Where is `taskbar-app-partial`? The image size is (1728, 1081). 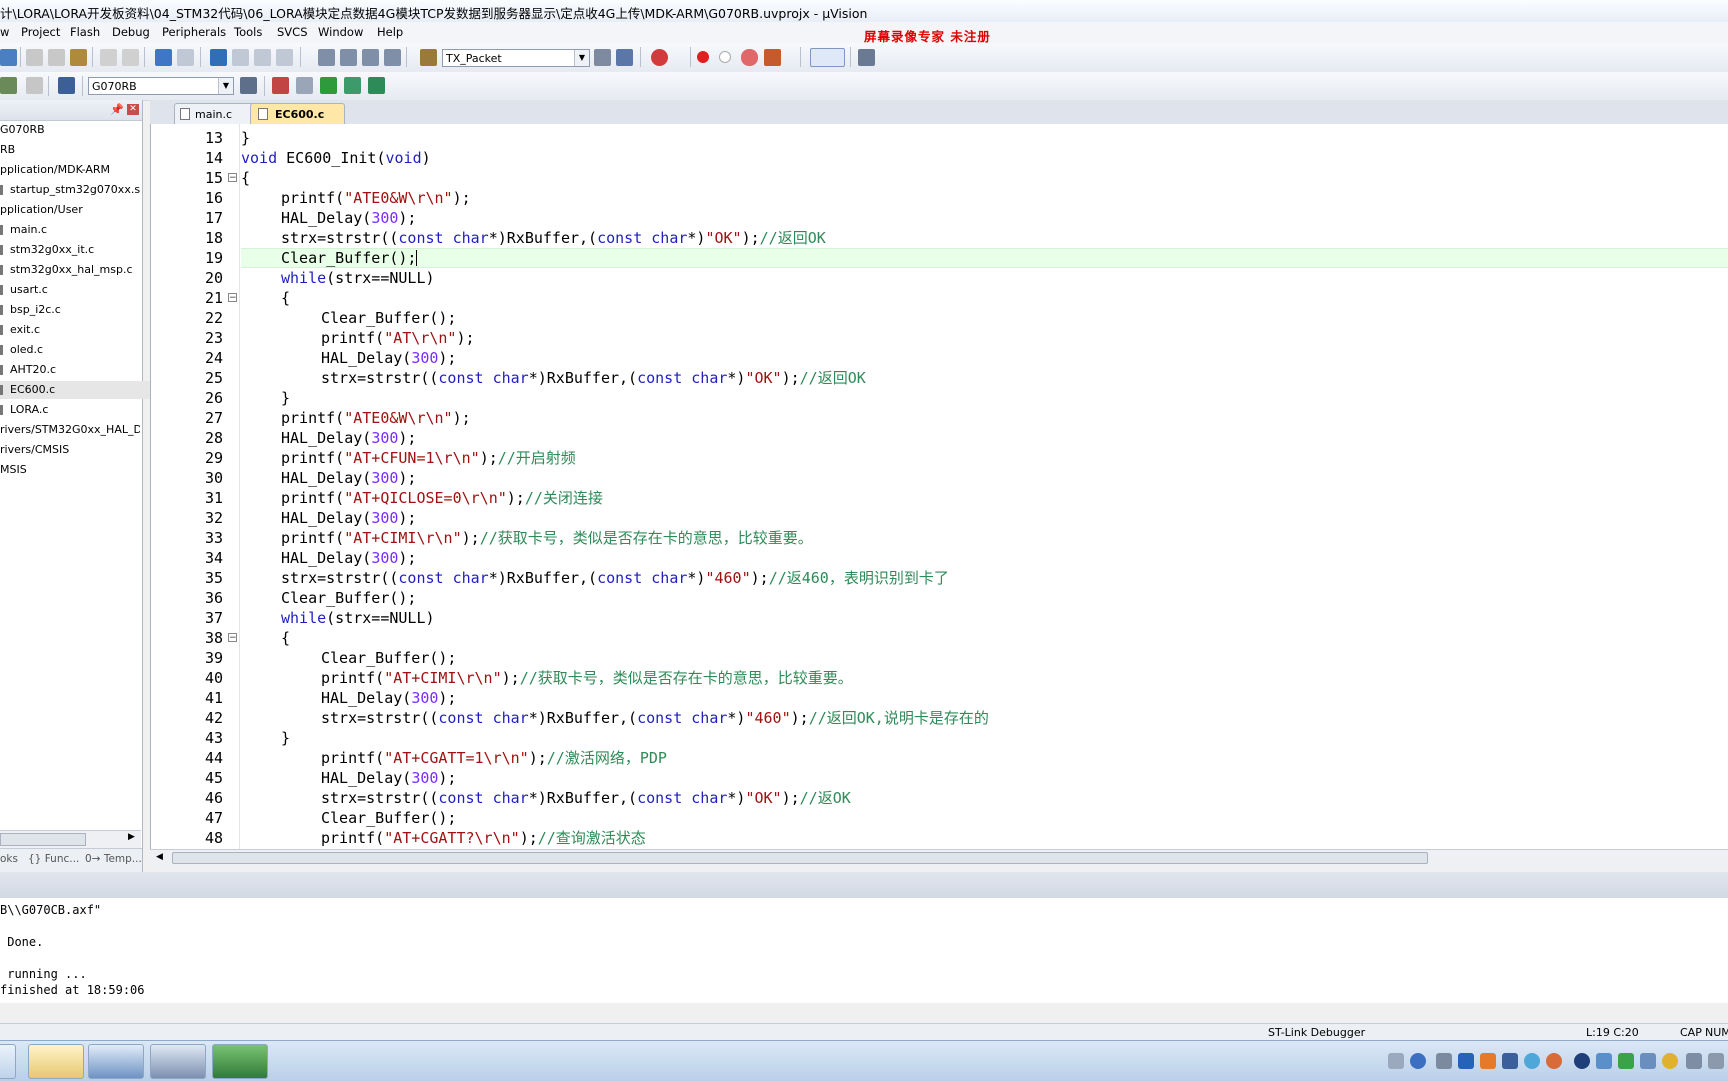
taskbar-app-partial is located at coordinates (8, 1061).